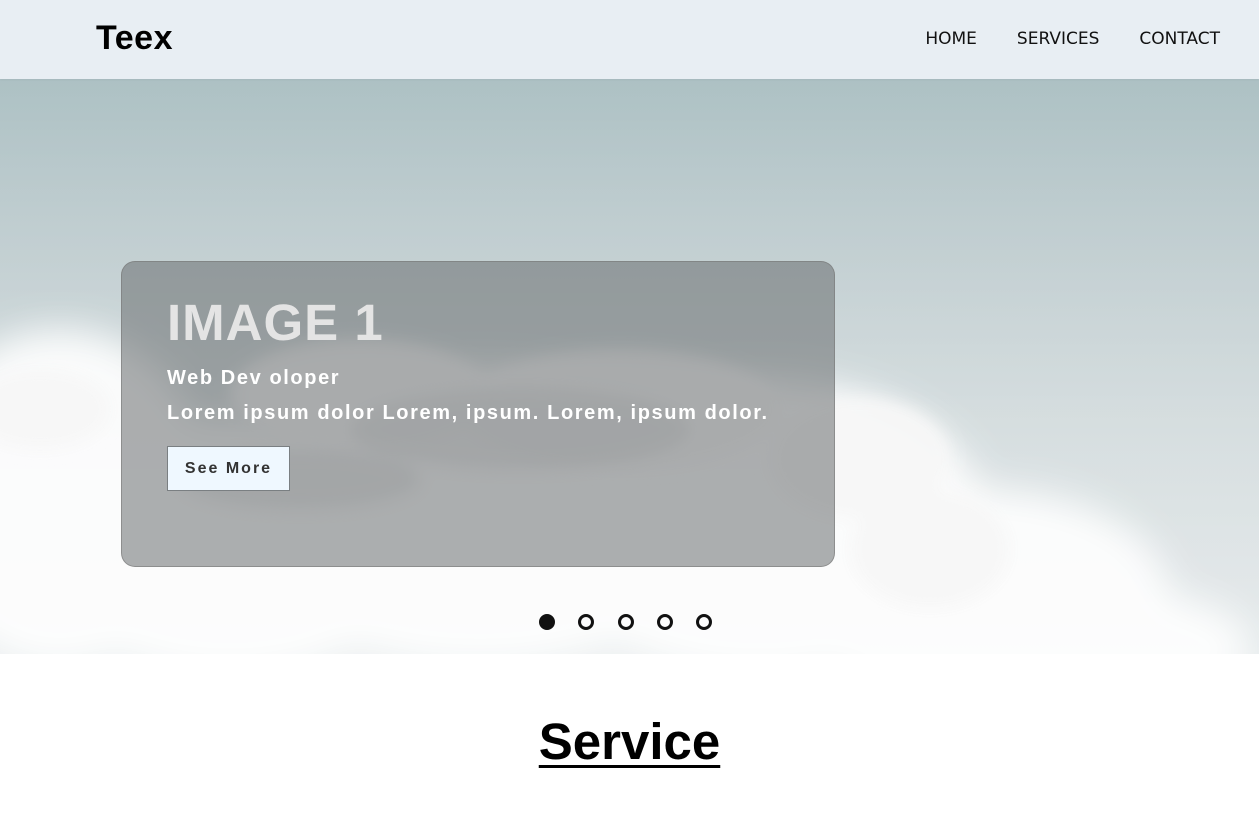 This screenshot has height=827, width=1259. I want to click on service-section-title: Service, so click(629, 742).